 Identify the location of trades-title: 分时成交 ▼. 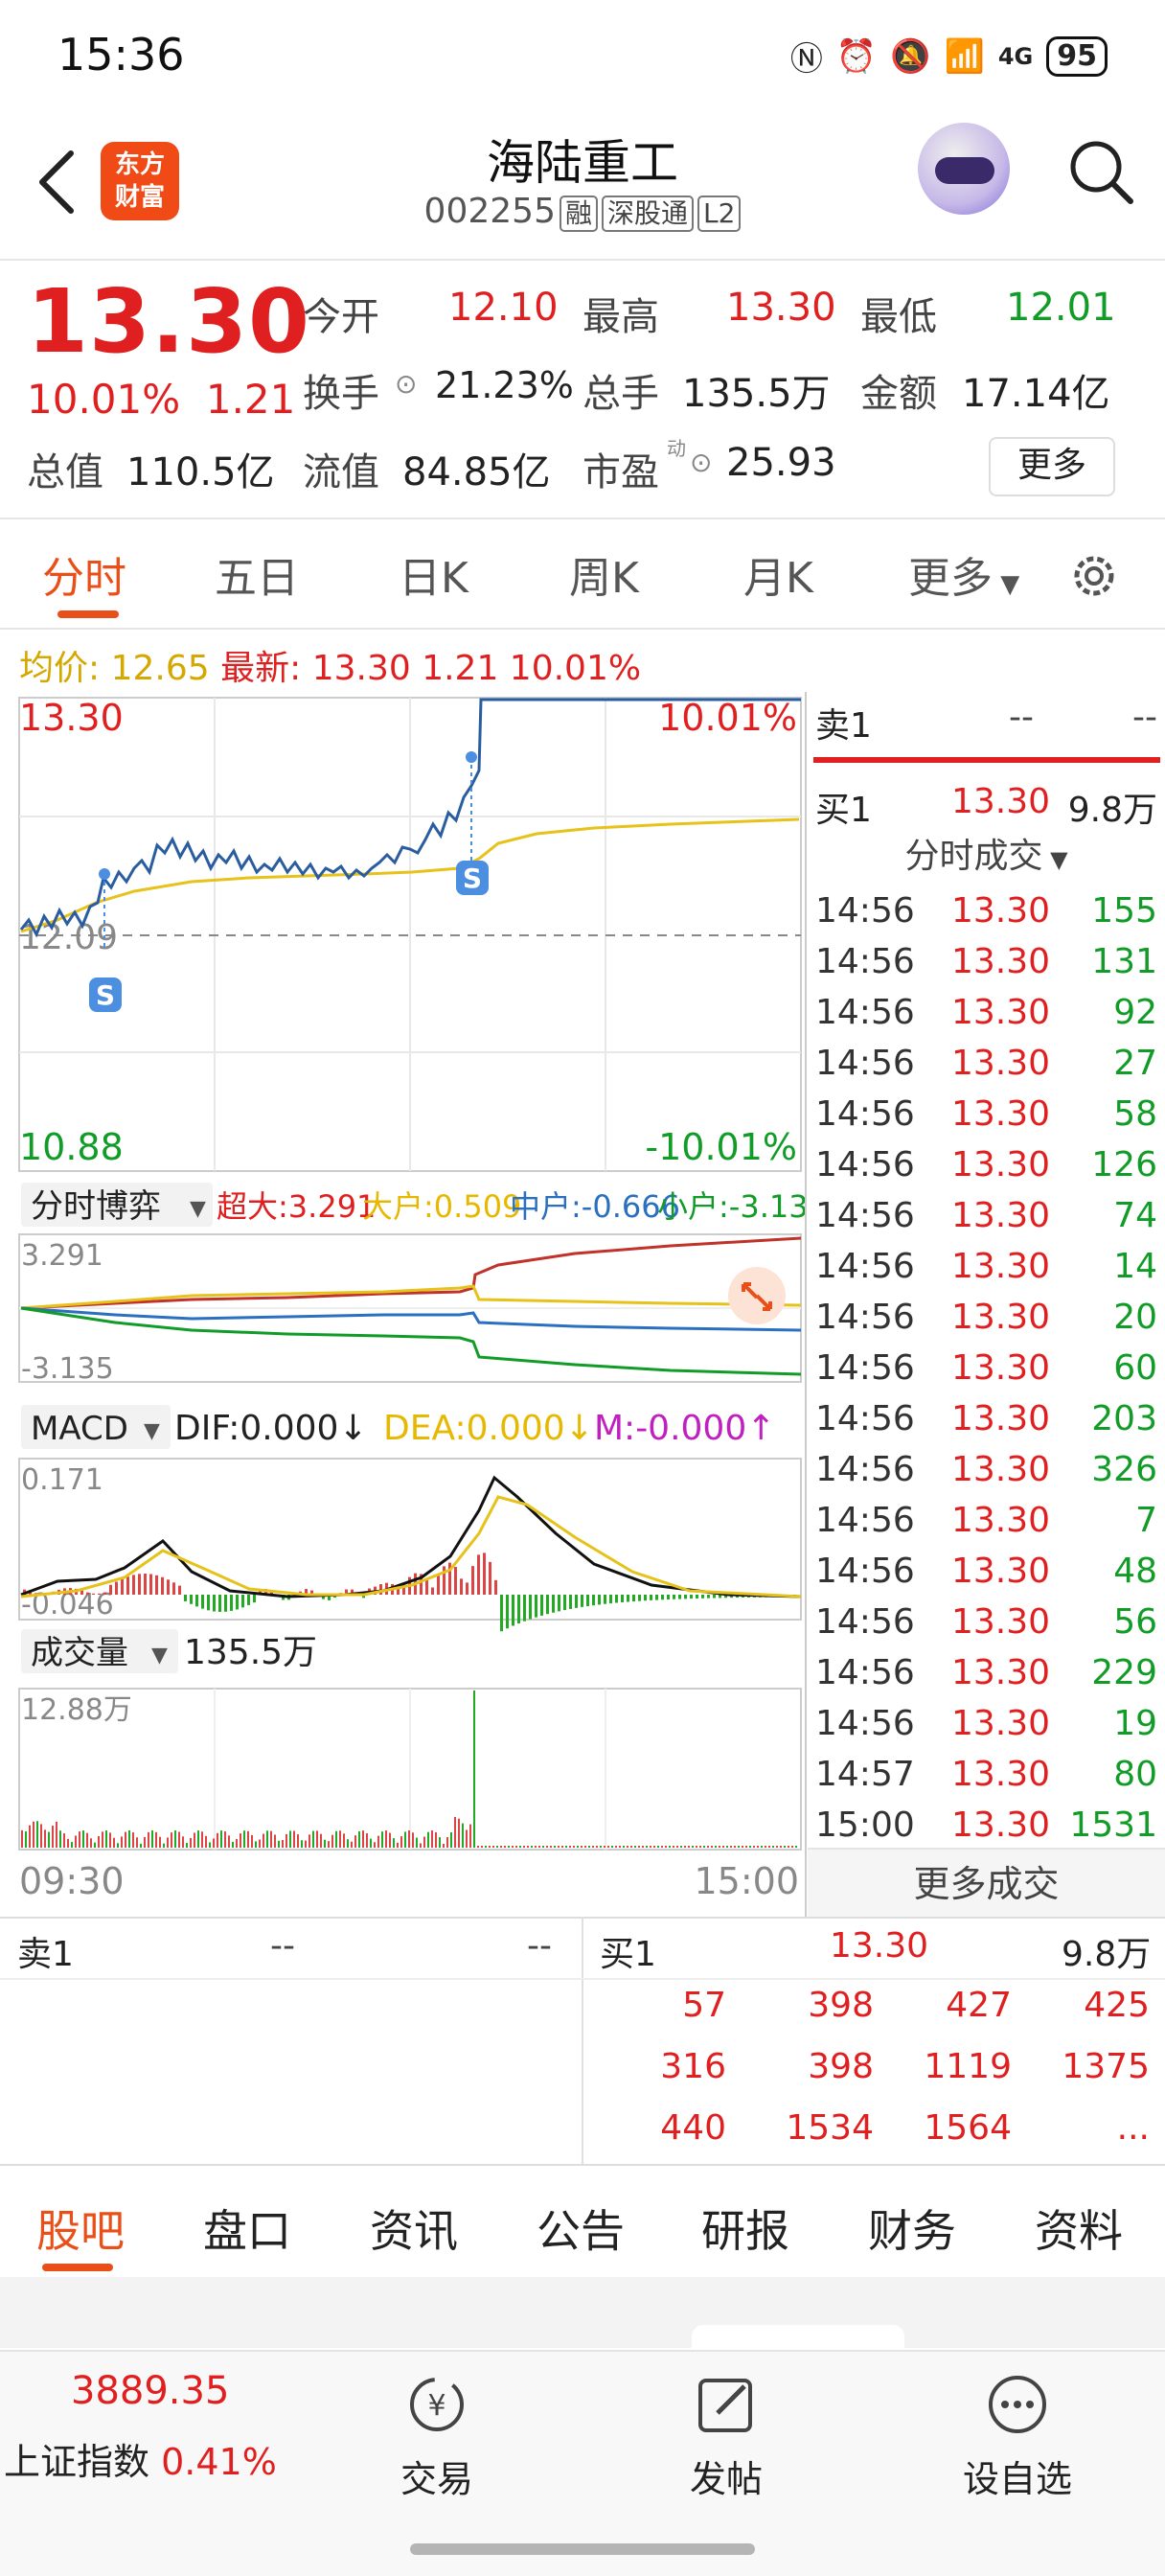
(987, 857).